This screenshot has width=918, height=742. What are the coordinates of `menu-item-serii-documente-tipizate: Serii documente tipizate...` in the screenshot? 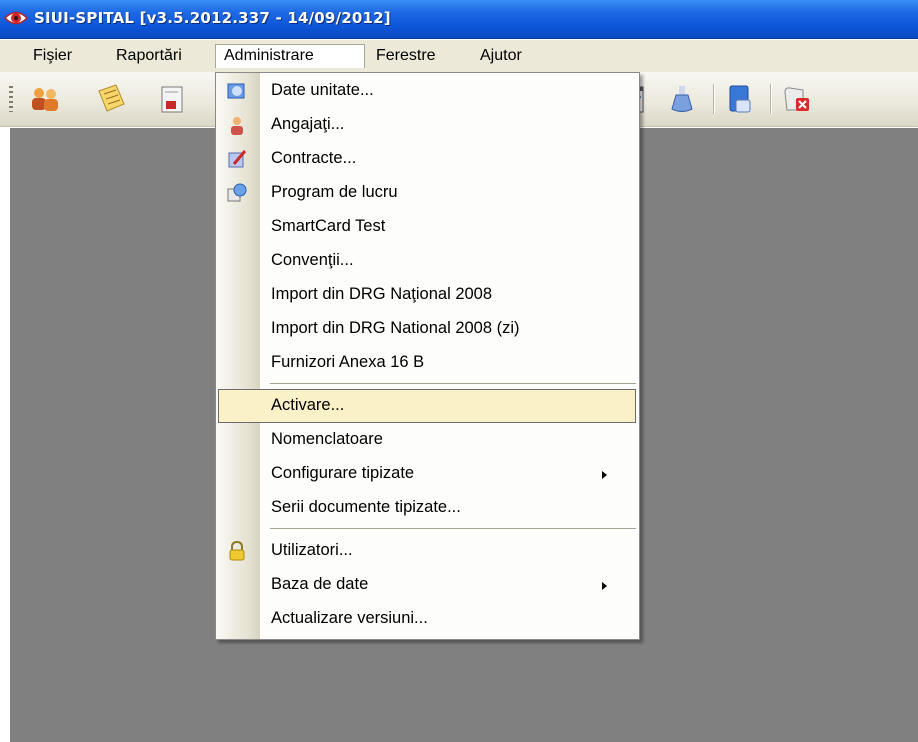 It's located at (427, 508).